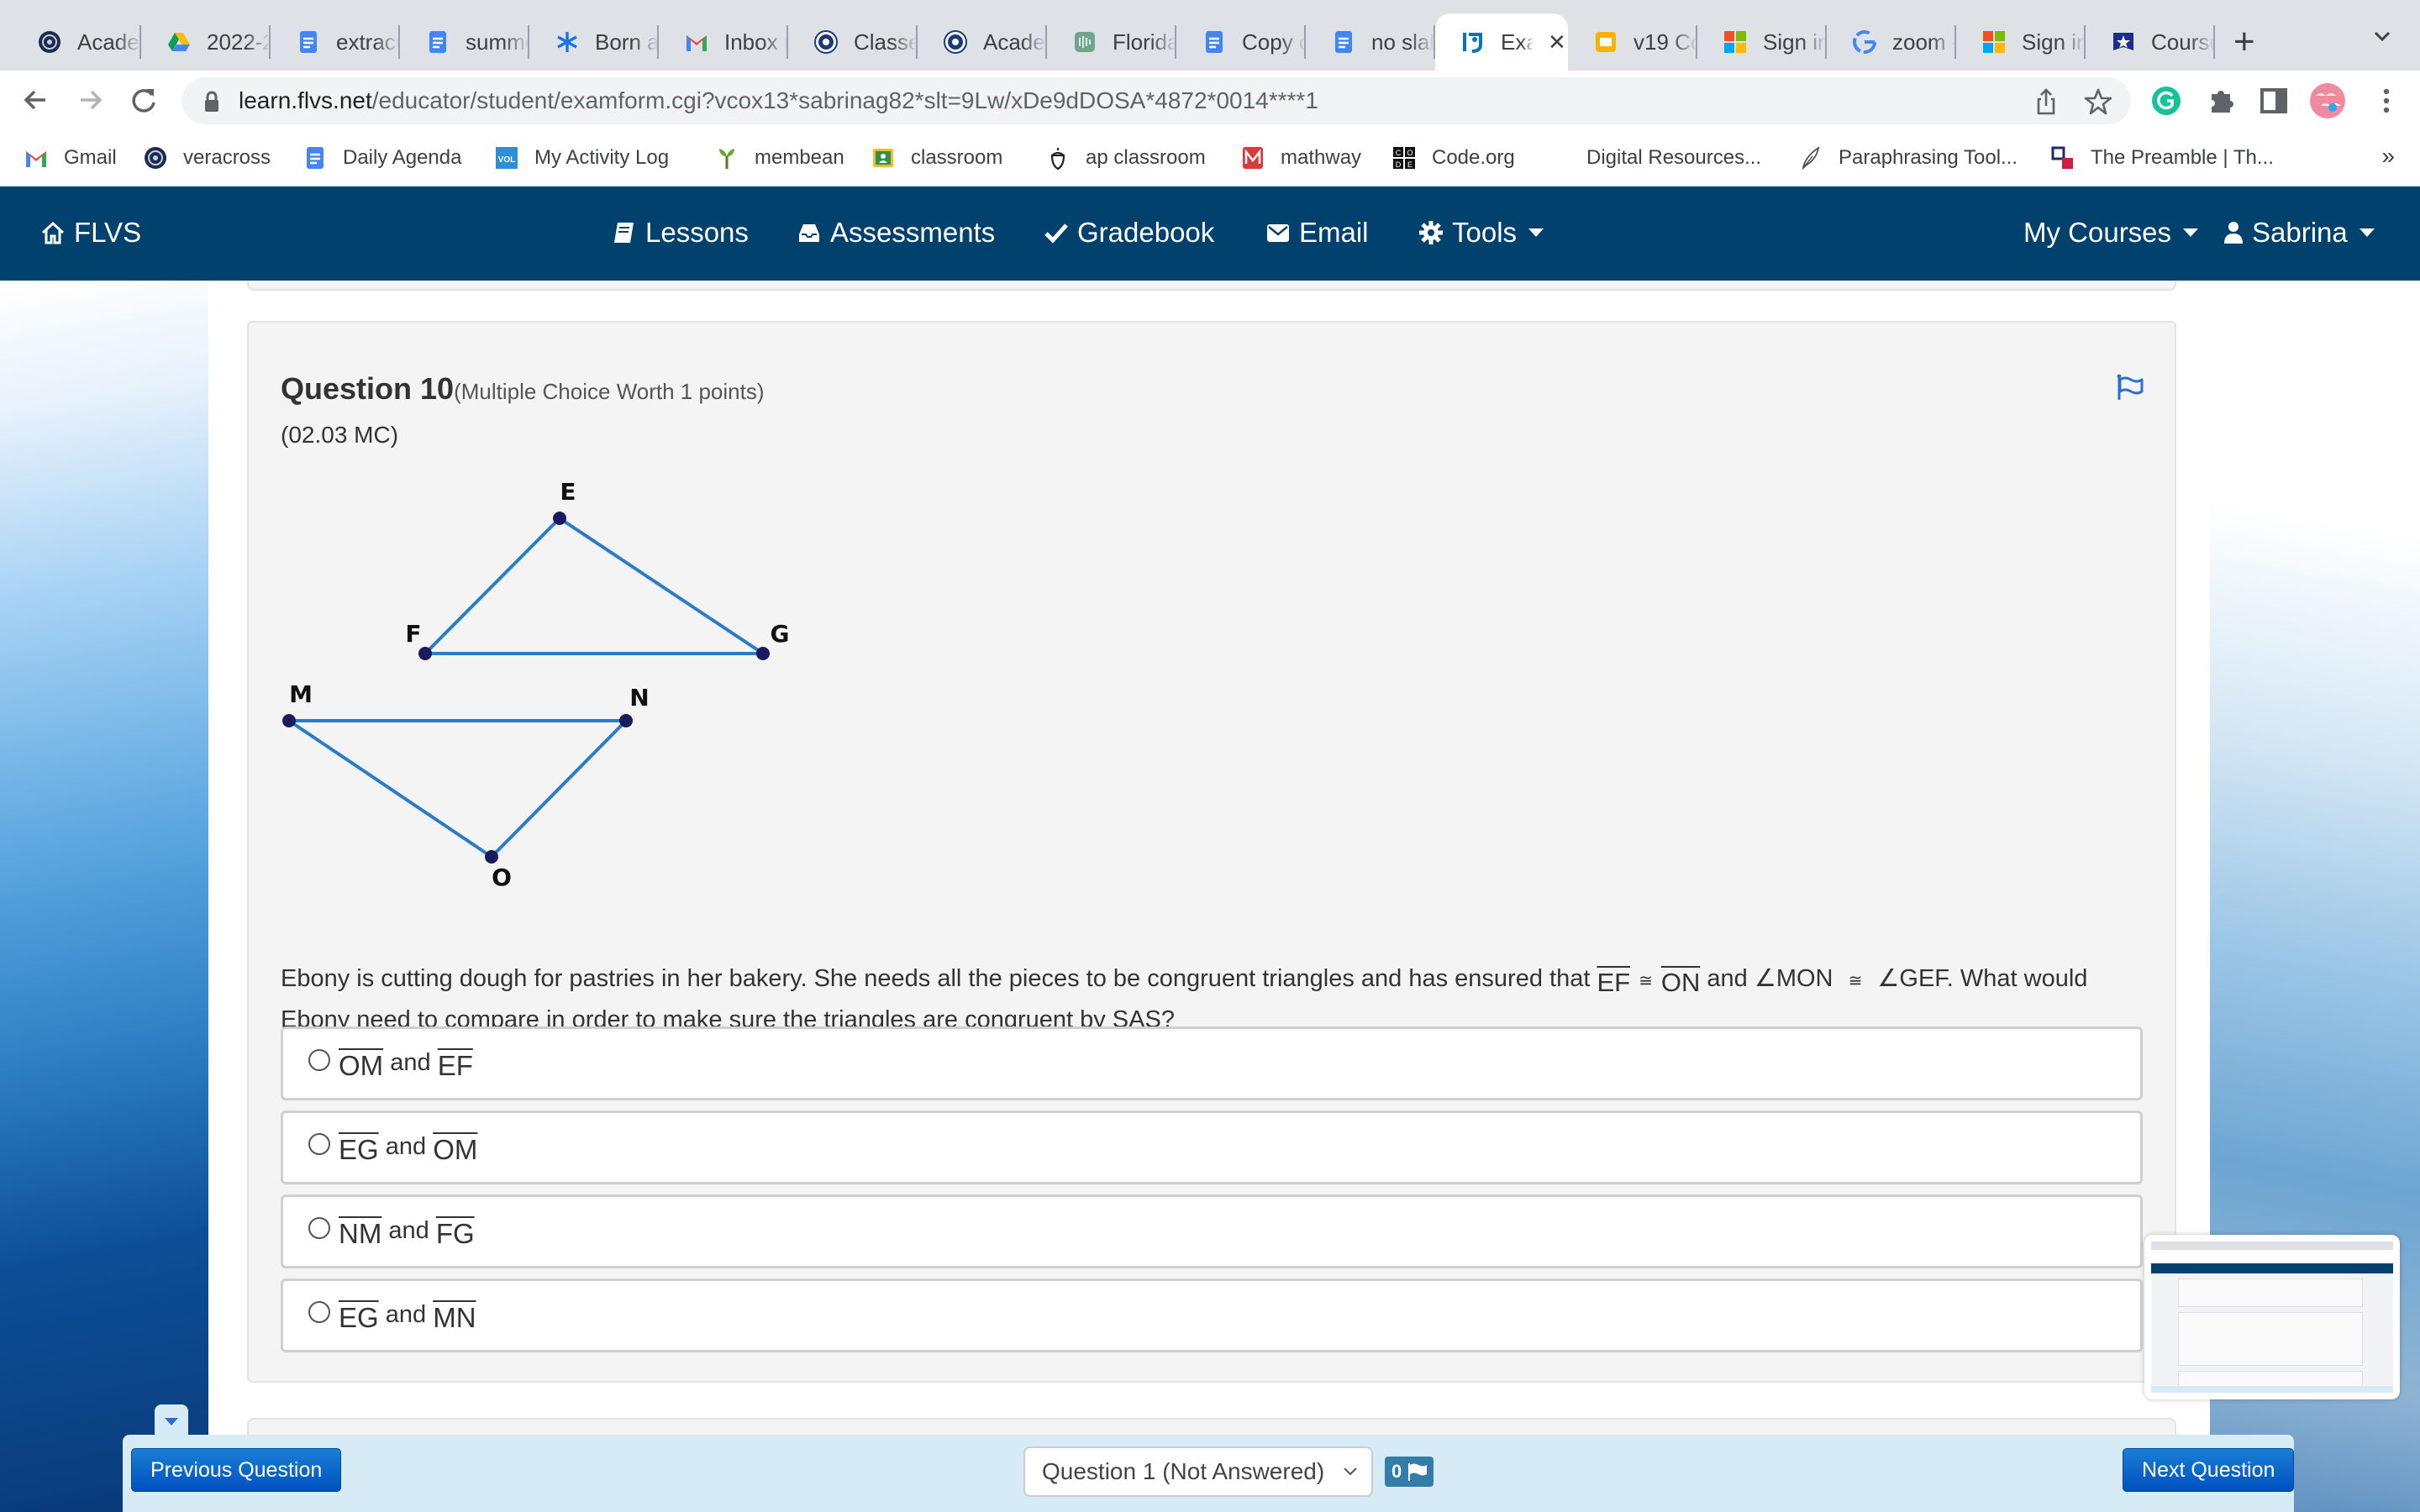  What do you see at coordinates (1632, 42) in the screenshot?
I see `browser-tab: v19 Co` at bounding box center [1632, 42].